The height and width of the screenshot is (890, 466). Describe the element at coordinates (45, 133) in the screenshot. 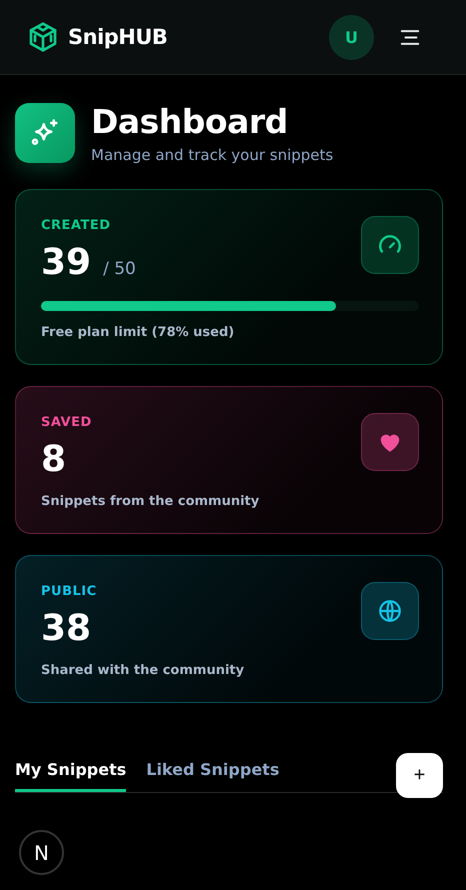

I see `sparkle-icon` at that location.